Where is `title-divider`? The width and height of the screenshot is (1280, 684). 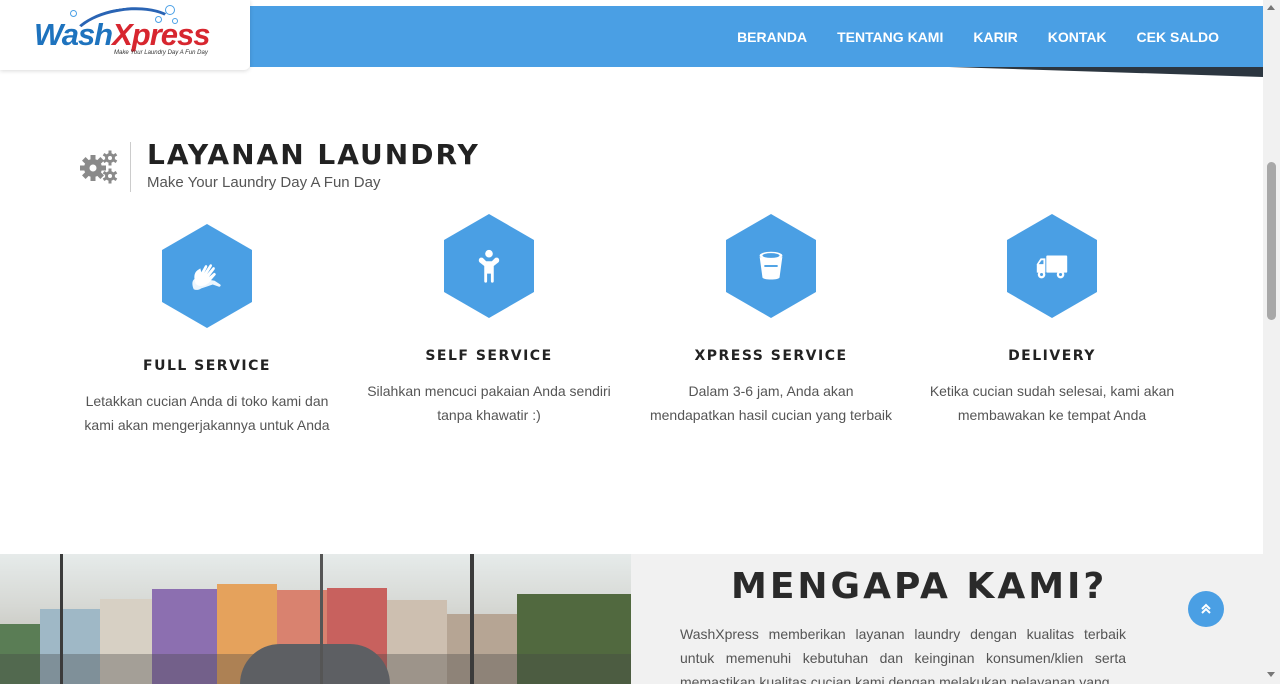 title-divider is located at coordinates (130, 167).